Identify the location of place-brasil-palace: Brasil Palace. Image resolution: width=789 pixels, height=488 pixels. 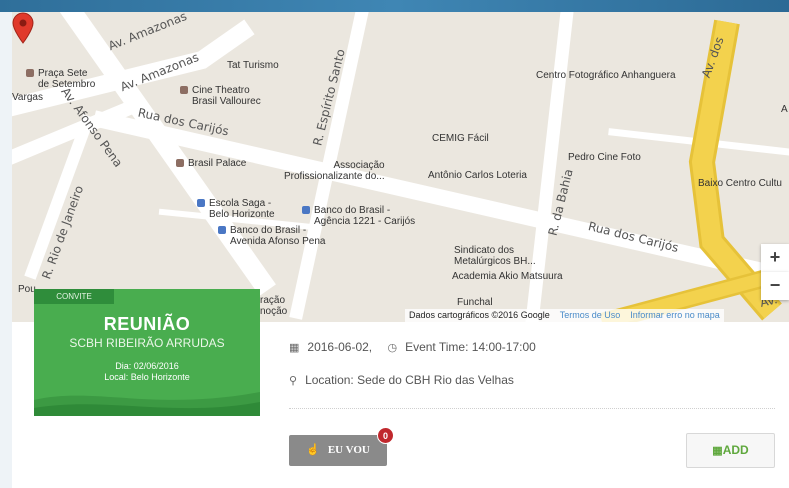
(211, 163).